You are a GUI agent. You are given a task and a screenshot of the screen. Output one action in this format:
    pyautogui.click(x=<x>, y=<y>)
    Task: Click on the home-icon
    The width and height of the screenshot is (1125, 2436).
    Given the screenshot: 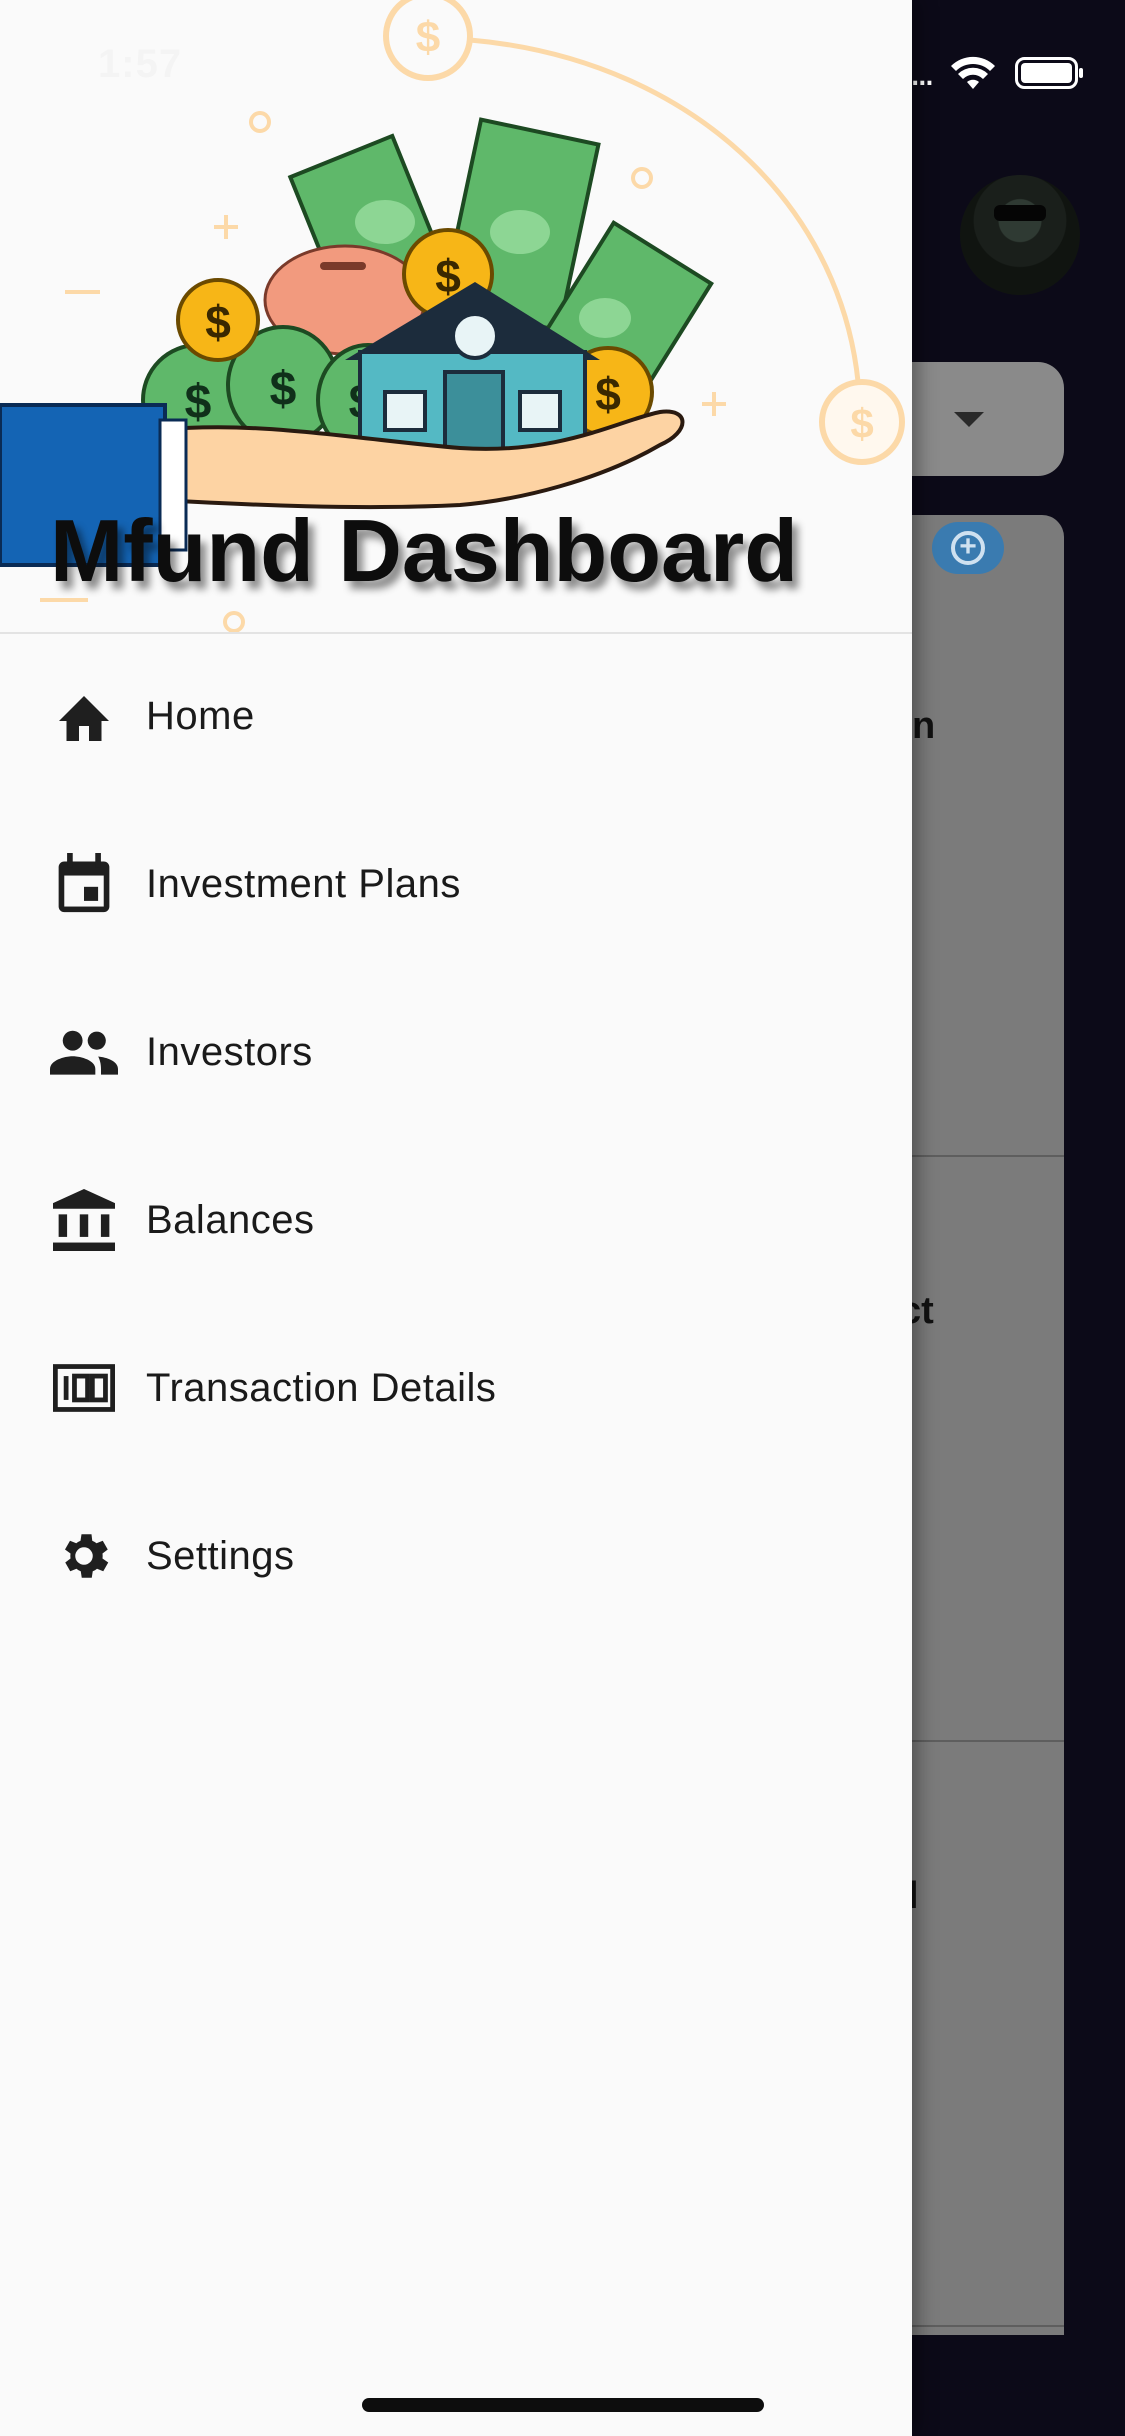 What is the action you would take?
    pyautogui.click(x=84, y=716)
    